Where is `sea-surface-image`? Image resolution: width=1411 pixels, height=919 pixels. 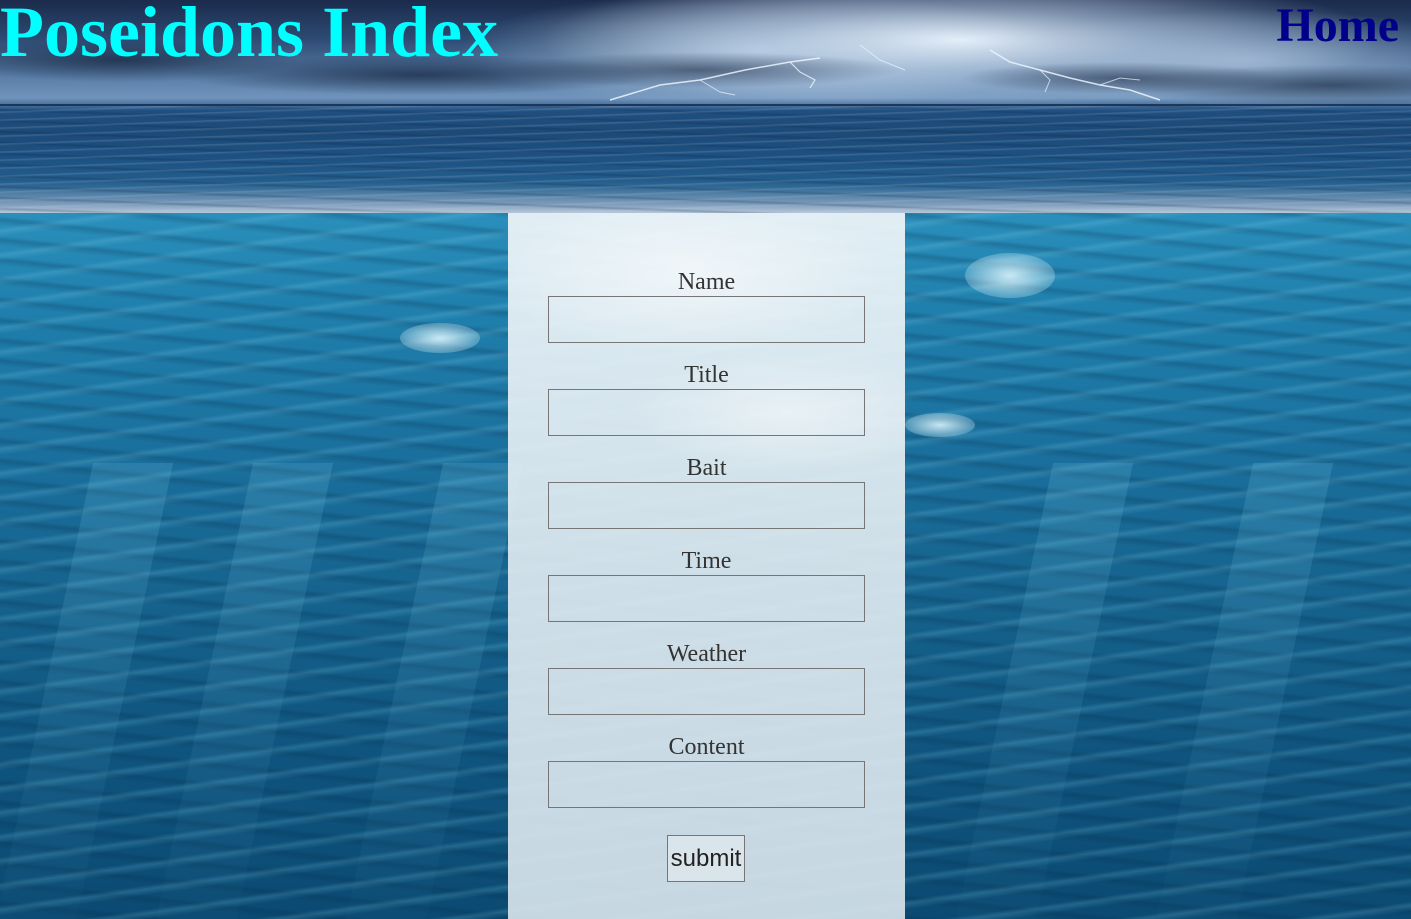 sea-surface-image is located at coordinates (705, 159).